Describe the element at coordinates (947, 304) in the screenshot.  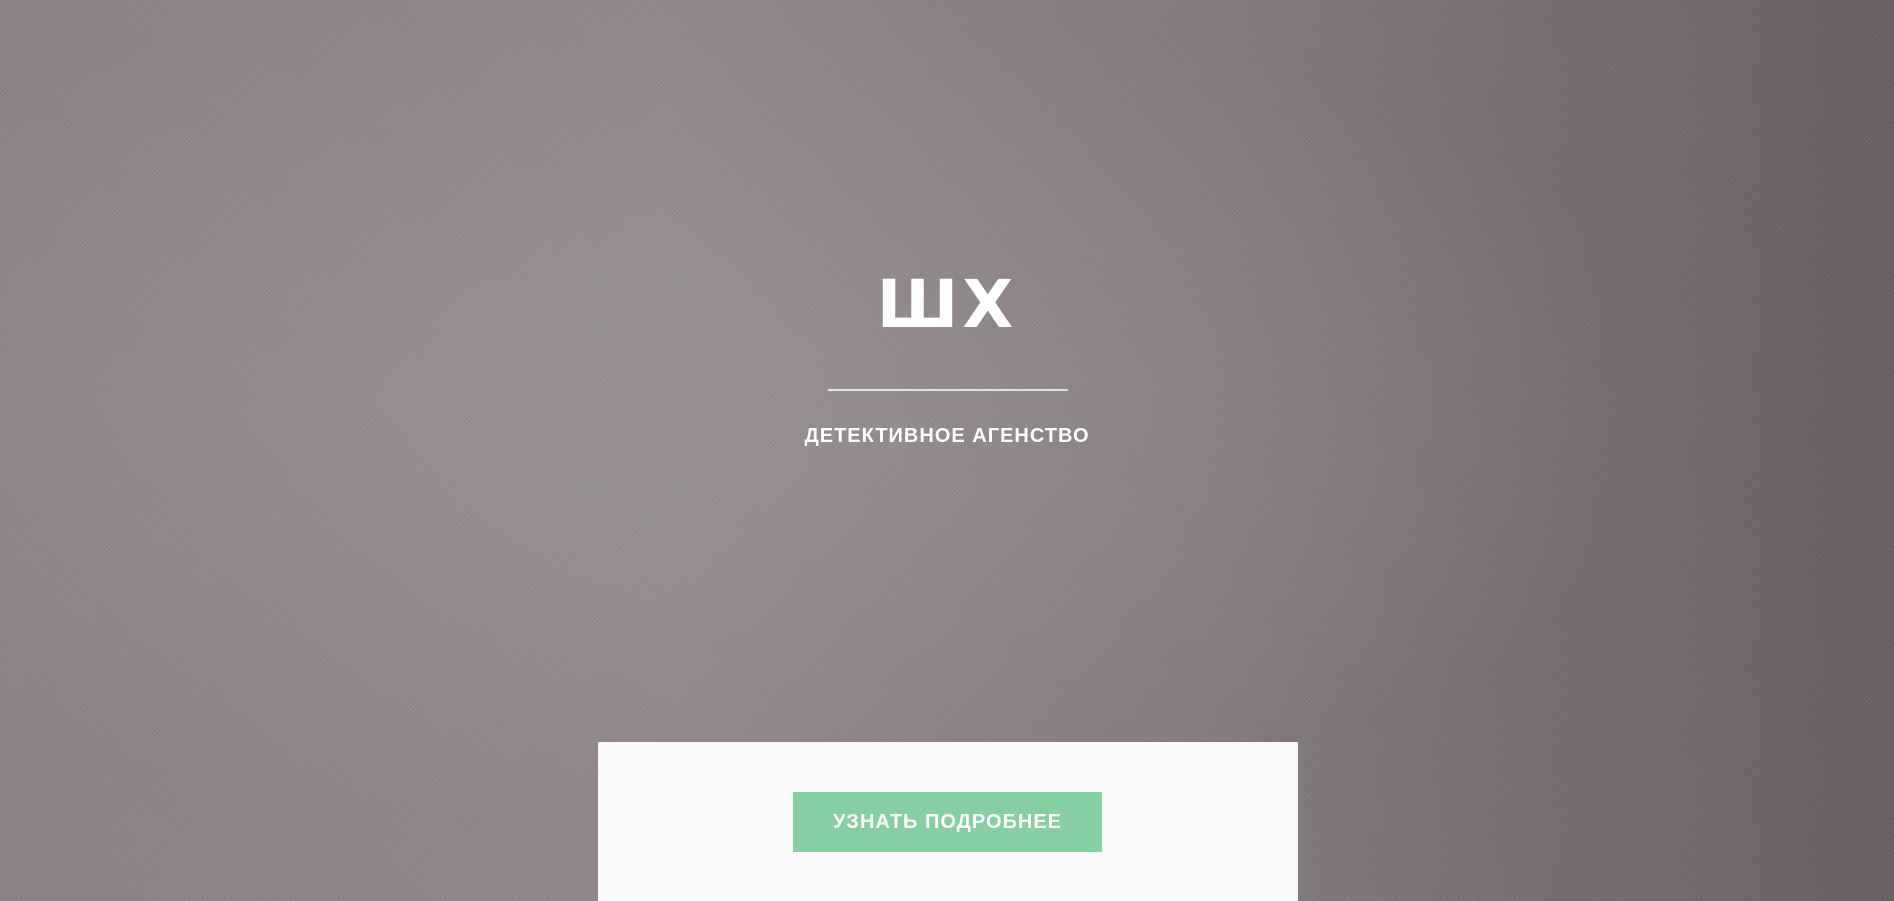
I see `site-logo: ШХ` at that location.